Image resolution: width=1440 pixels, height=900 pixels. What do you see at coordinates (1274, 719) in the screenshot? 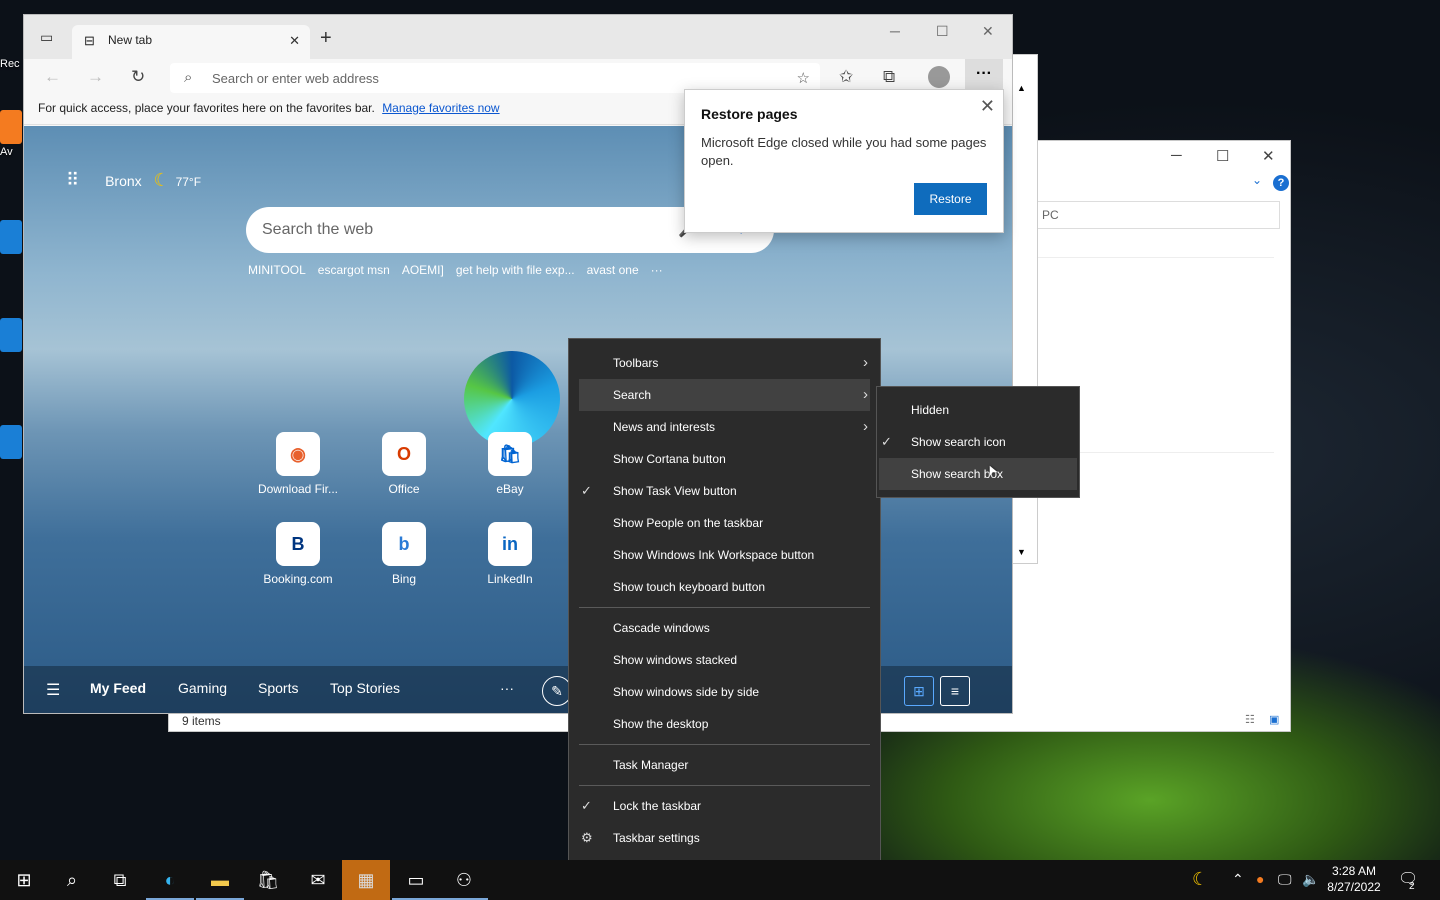
I see `large-icons-view-icon: ▣` at bounding box center [1274, 719].